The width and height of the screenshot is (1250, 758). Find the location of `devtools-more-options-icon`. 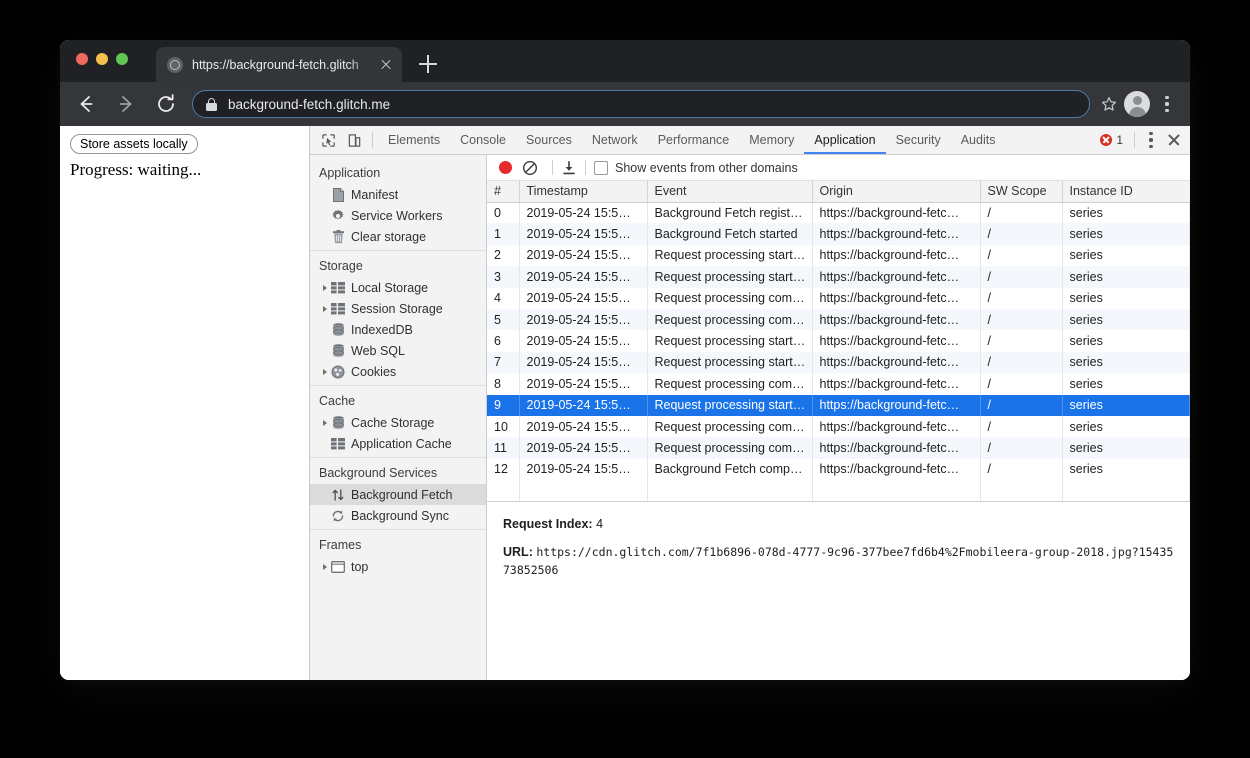

devtools-more-options-icon is located at coordinates (1151, 140).